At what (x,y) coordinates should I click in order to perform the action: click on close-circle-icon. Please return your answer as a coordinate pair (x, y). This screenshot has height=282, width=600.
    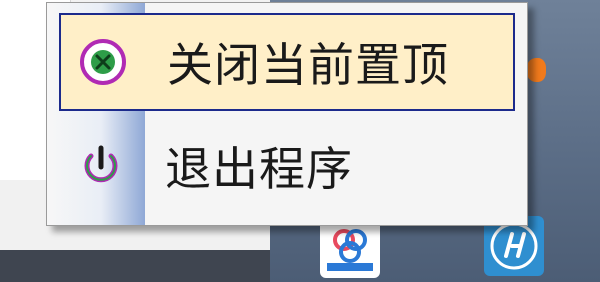
    Looking at the image, I should click on (103, 62).